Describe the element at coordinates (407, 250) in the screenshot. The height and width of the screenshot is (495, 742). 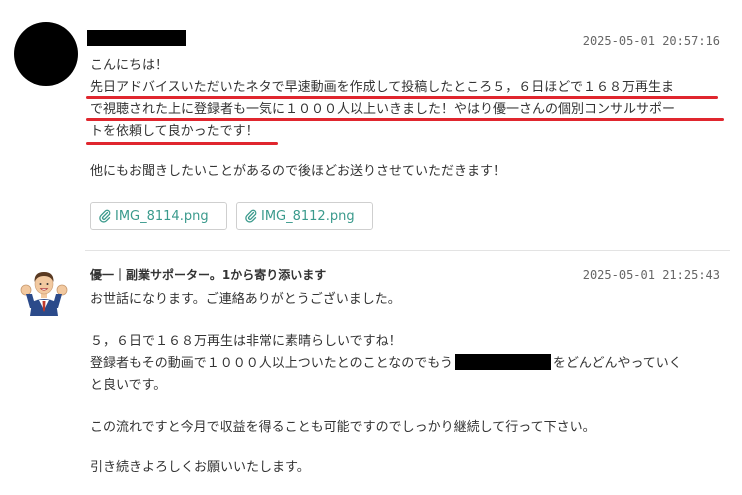
I see `message-divider` at that location.